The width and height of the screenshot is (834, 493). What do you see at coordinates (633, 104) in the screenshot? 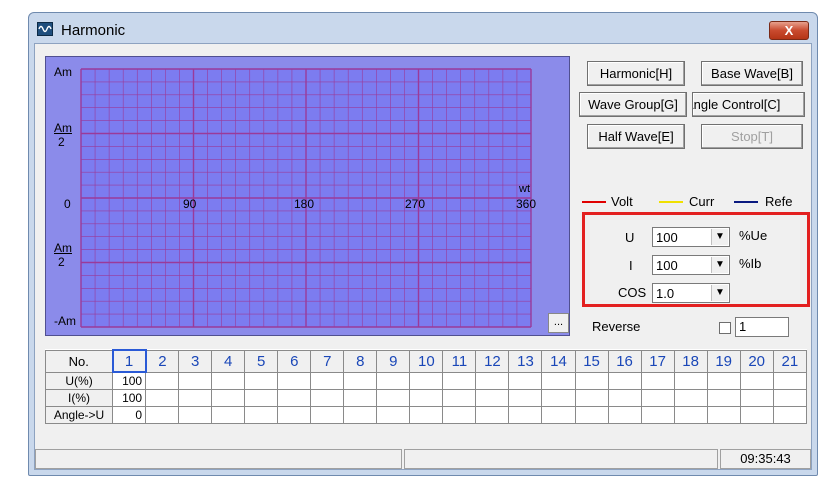
I see `wave-group-button: Wave Group[G]` at bounding box center [633, 104].